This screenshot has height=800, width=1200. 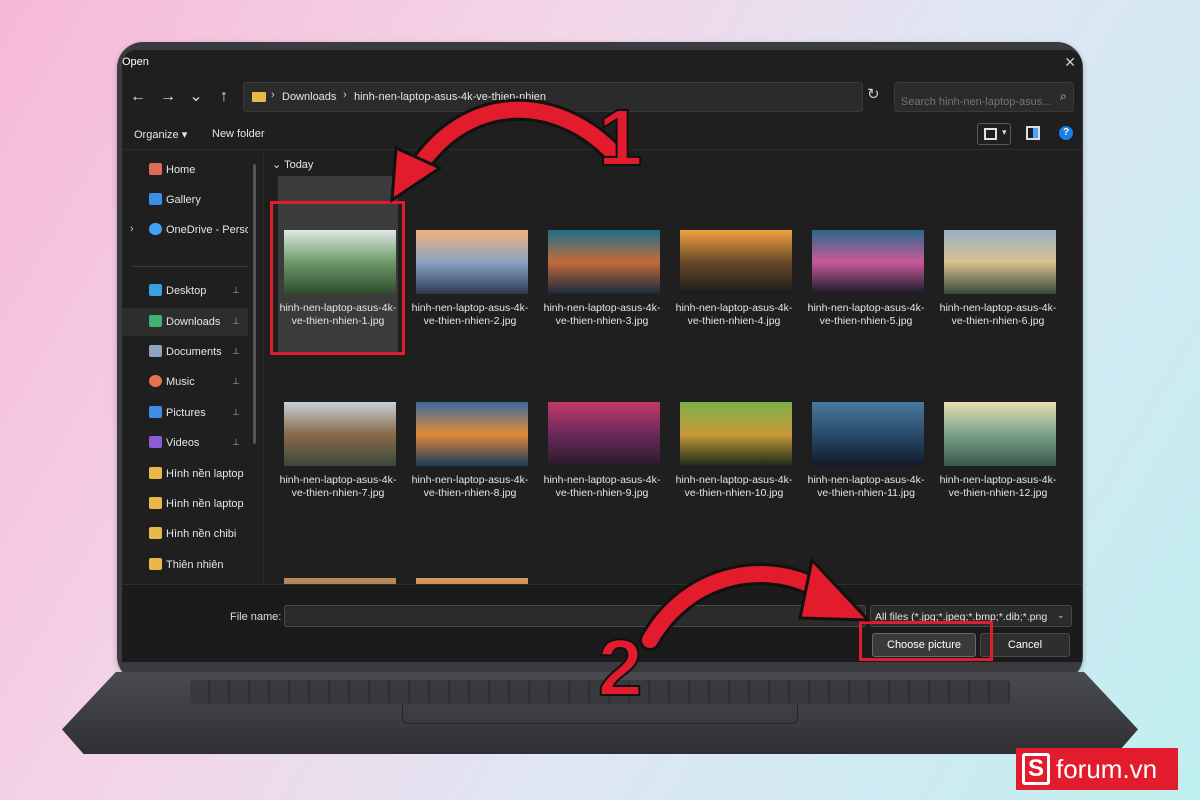 What do you see at coordinates (835, 589) in the screenshot?
I see `arrow-2-head` at bounding box center [835, 589].